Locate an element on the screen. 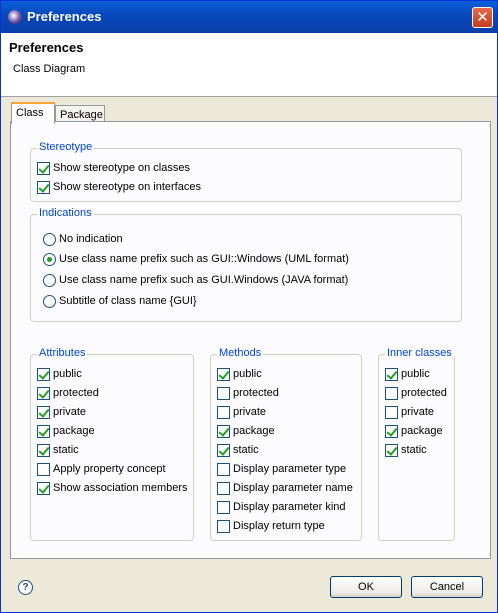  attr-package-checkbox: package is located at coordinates (66, 431).